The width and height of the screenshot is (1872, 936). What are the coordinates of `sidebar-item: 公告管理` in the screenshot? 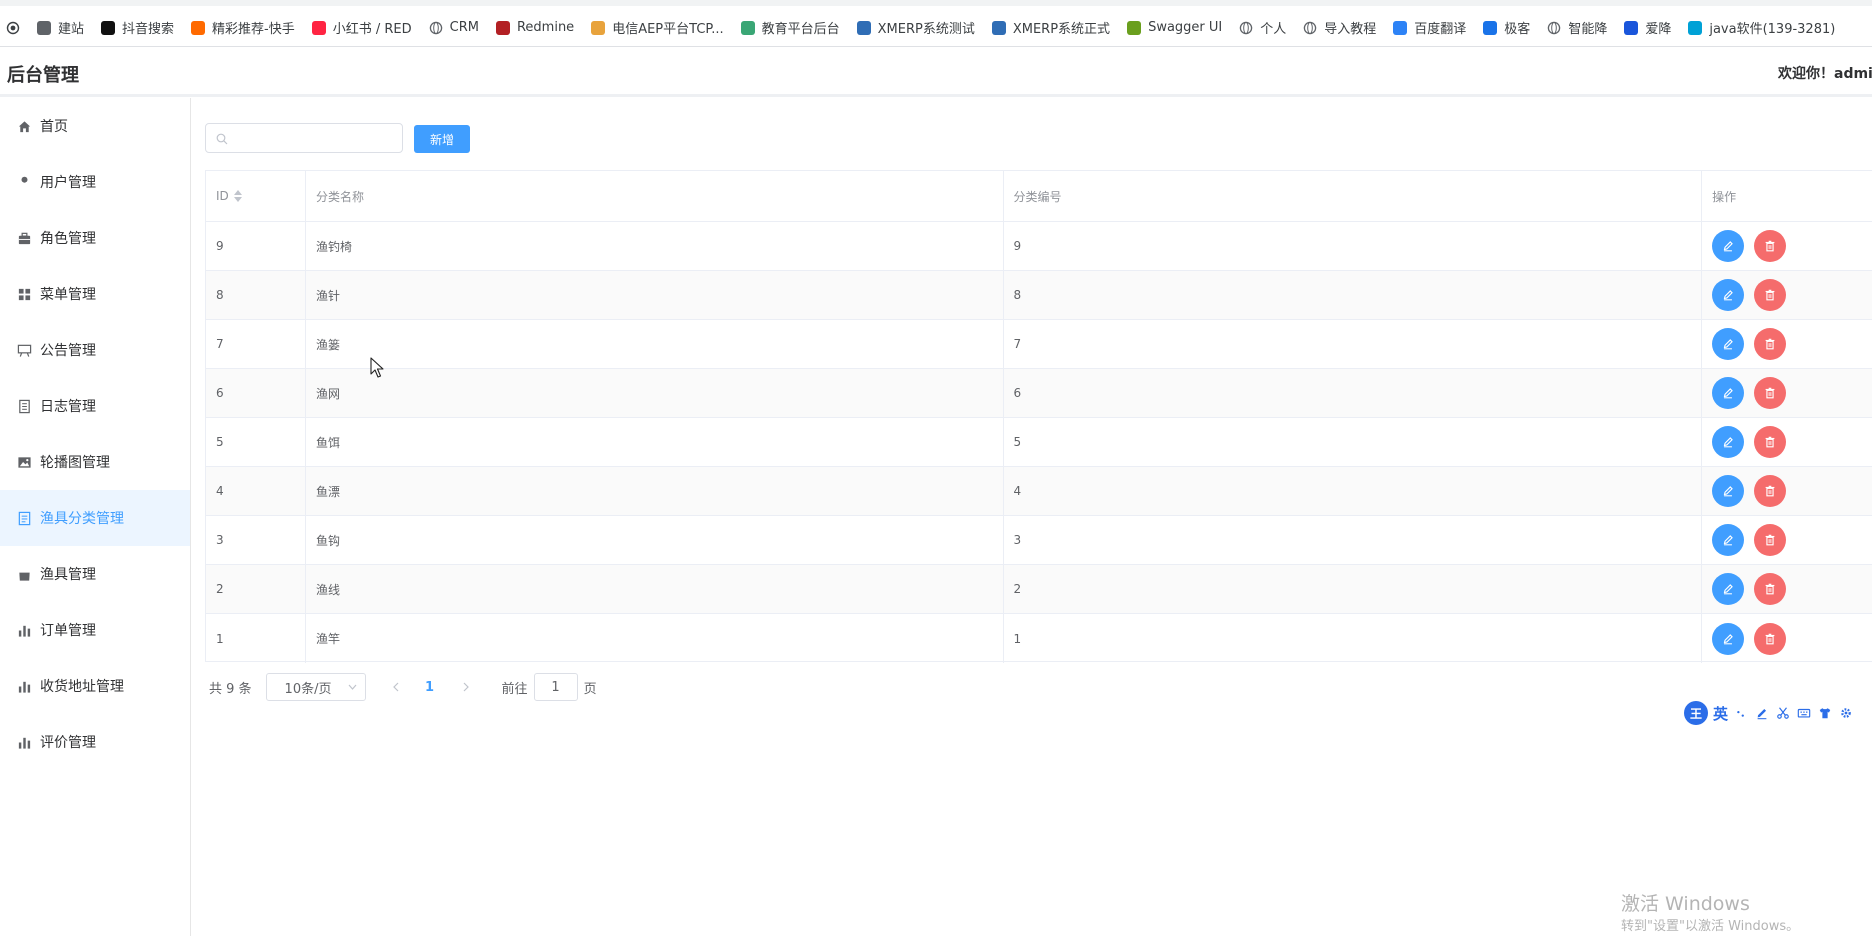 It's located at (95, 350).